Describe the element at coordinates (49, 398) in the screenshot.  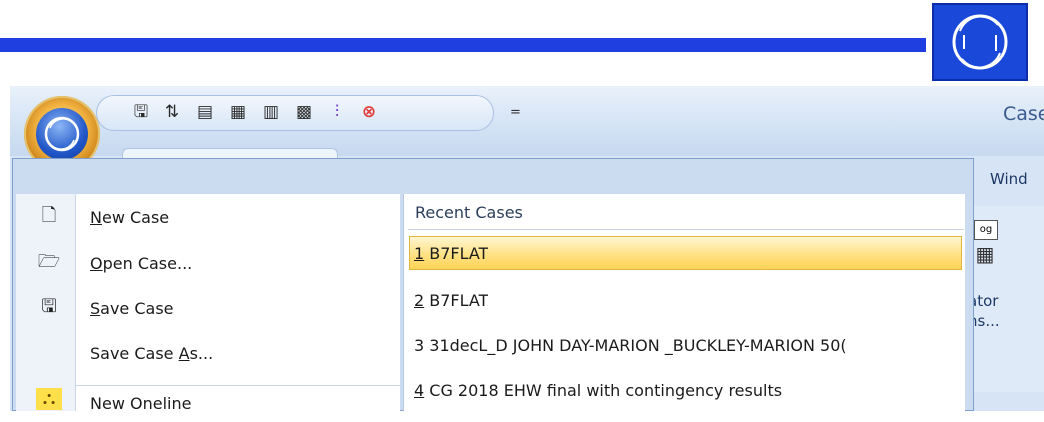
I see `new-oneline-icon: ⛬` at that location.